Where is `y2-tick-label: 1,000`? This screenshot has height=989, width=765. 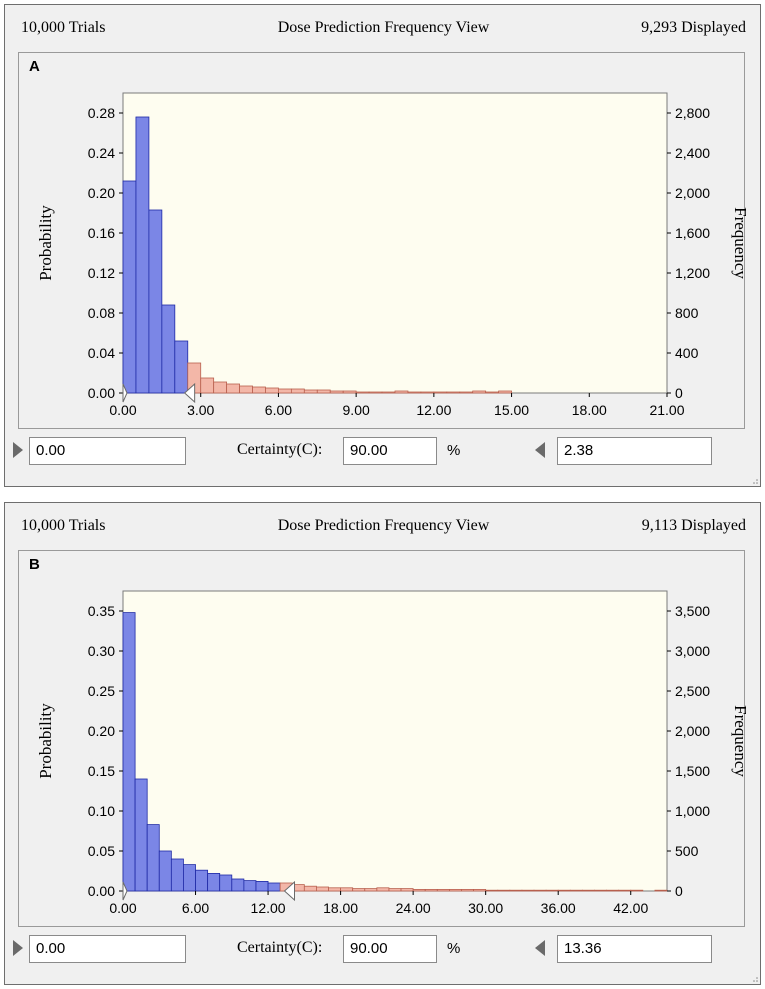
y2-tick-label: 1,000 is located at coordinates (692, 811).